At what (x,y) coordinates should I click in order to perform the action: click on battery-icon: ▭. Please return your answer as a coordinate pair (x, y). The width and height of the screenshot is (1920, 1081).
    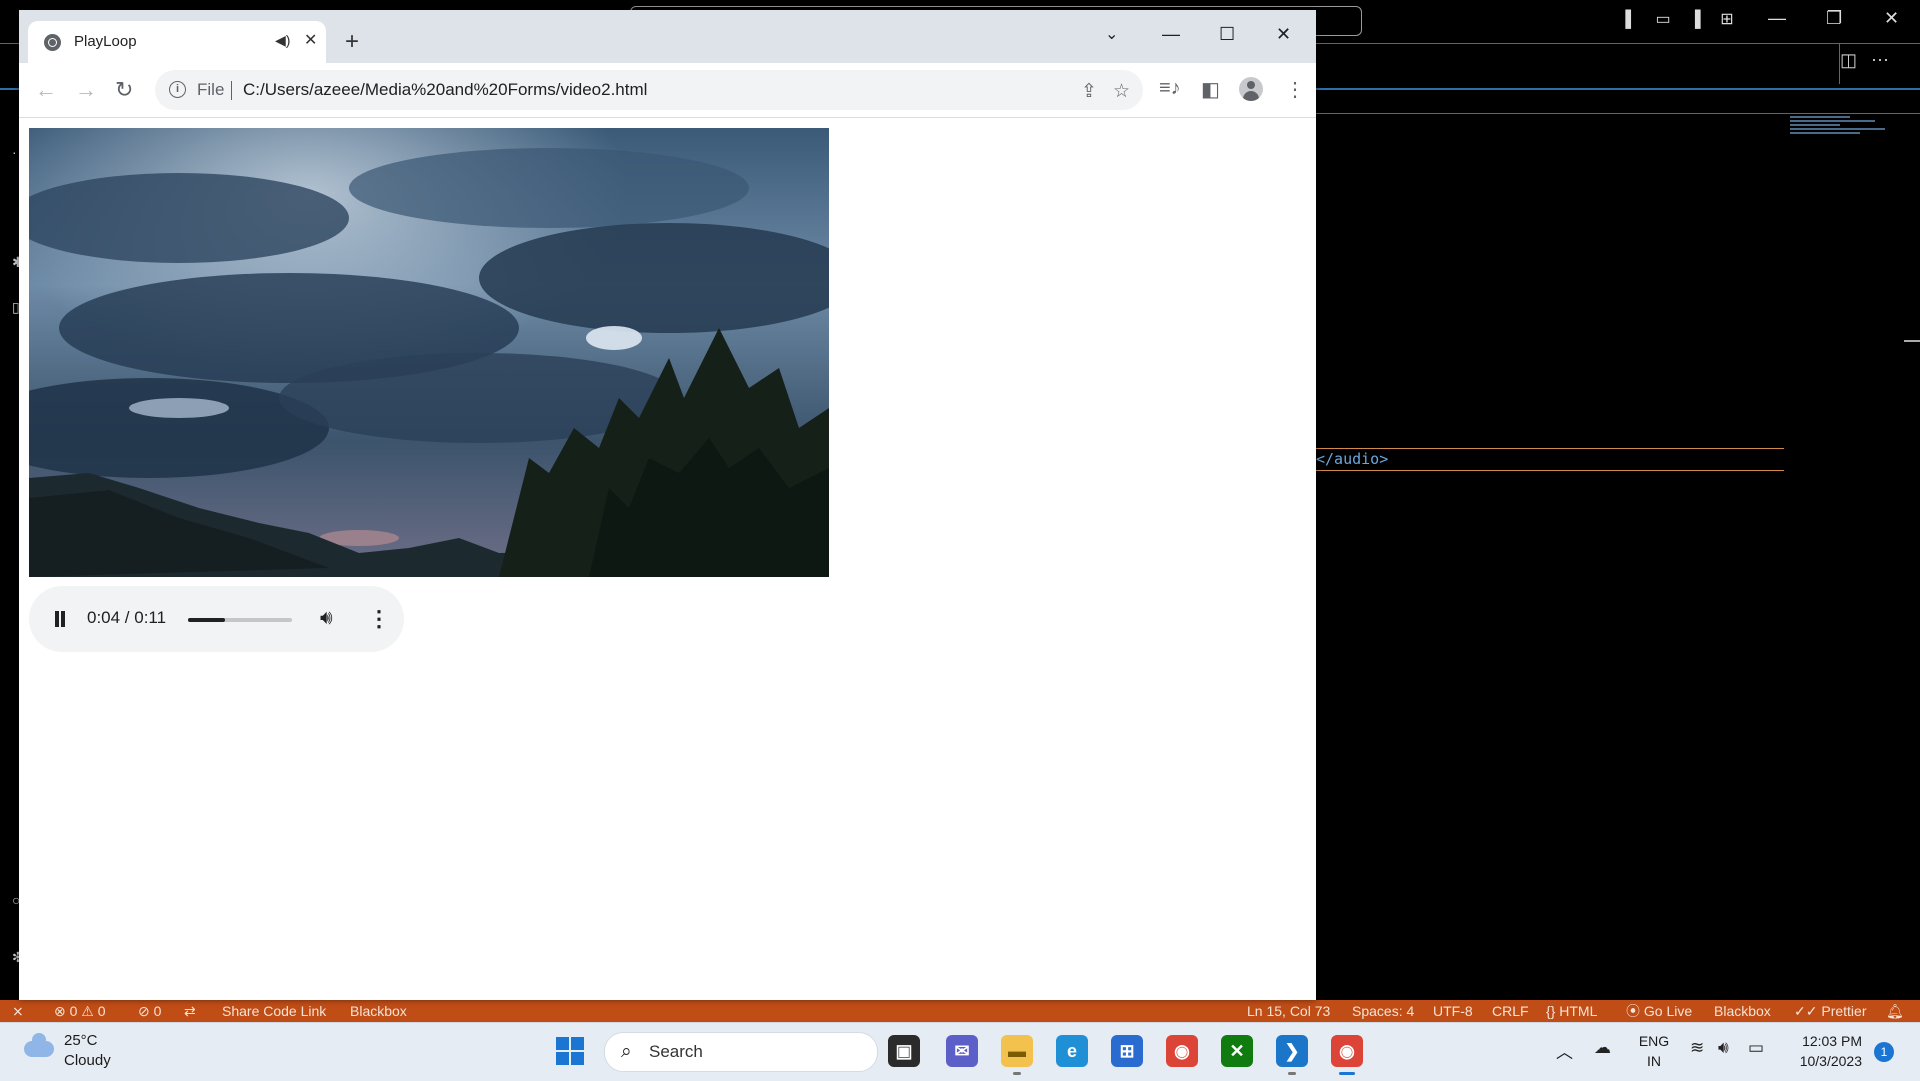
    Looking at the image, I should click on (1756, 1048).